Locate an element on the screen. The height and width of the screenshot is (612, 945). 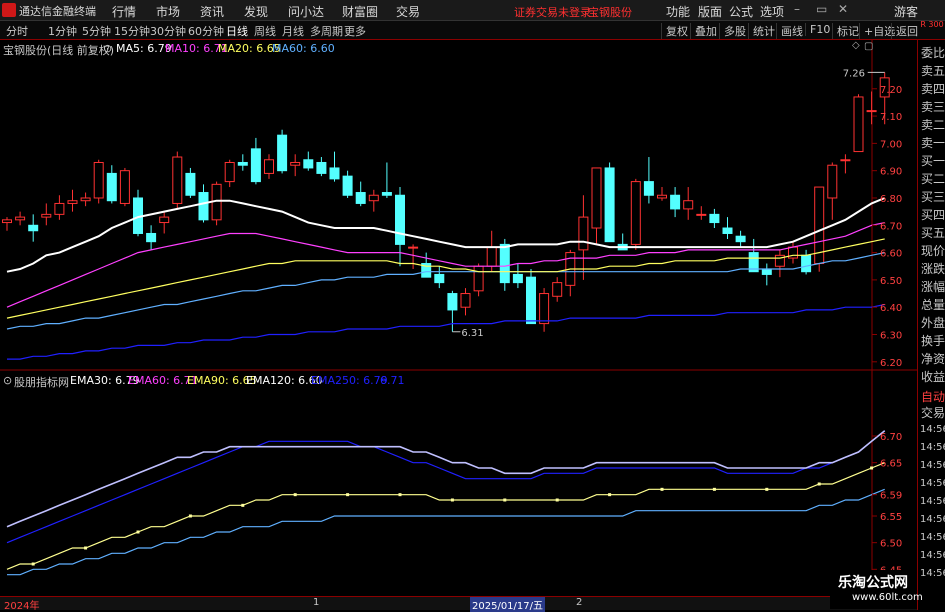
tab-weekly: 周线 is located at coordinates (265, 31).